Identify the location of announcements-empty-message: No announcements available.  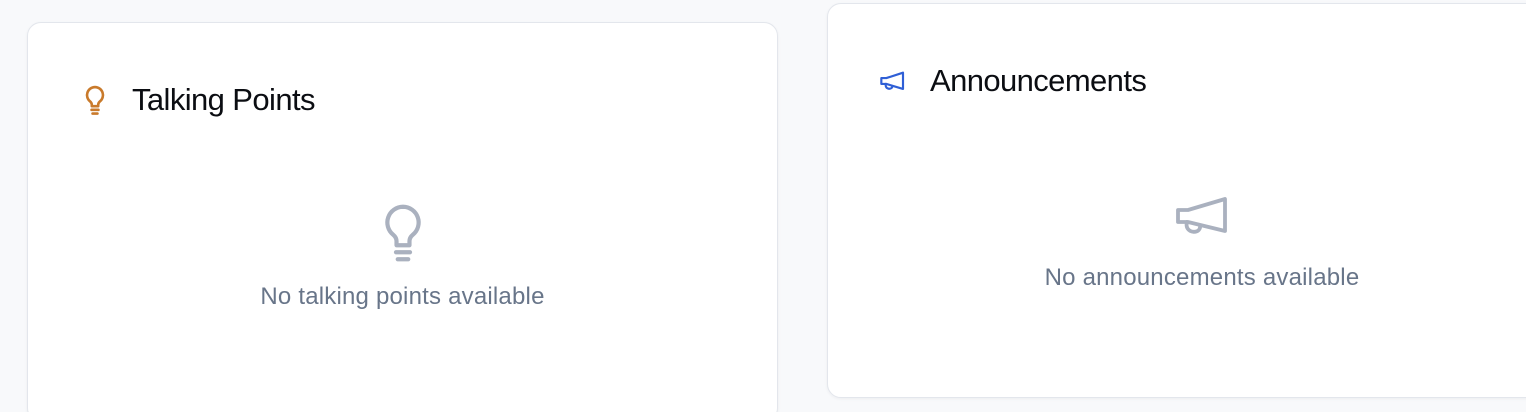
(1202, 277).